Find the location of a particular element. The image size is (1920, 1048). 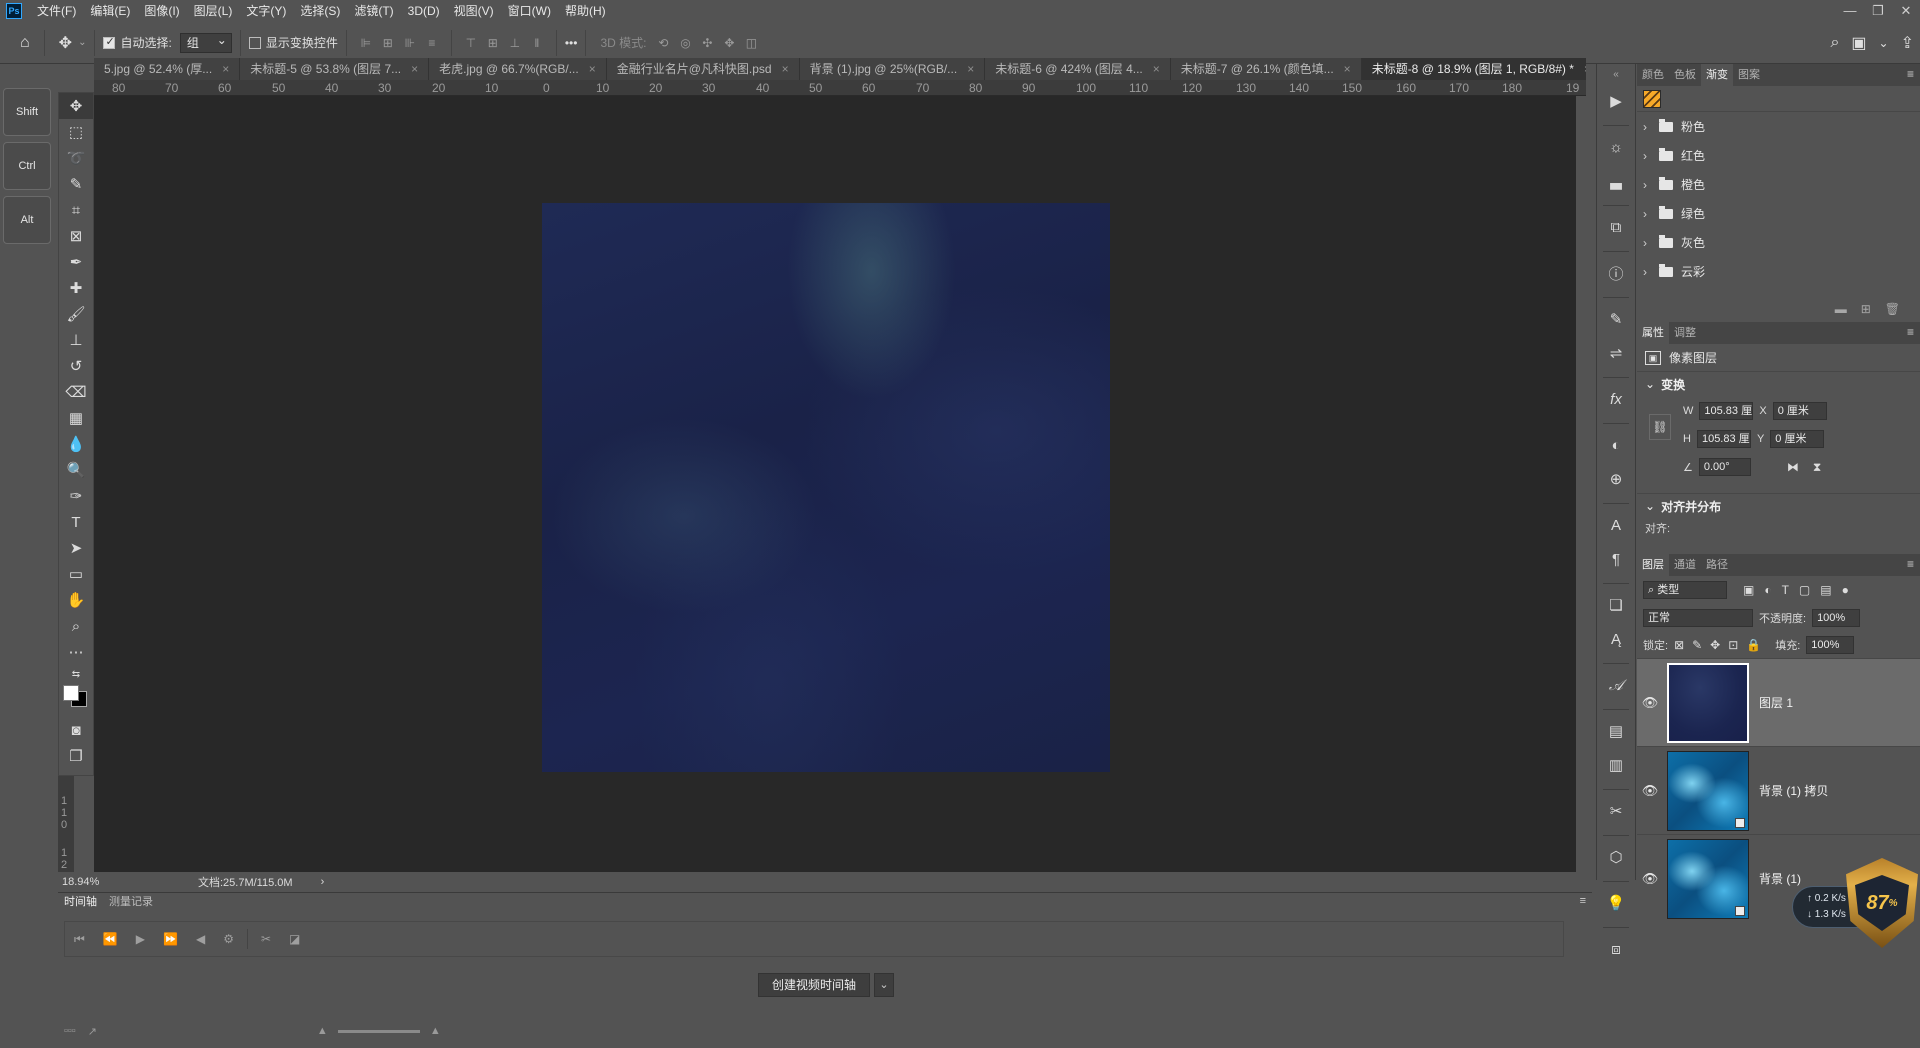

settings-icon: ⚙ is located at coordinates (228, 939).